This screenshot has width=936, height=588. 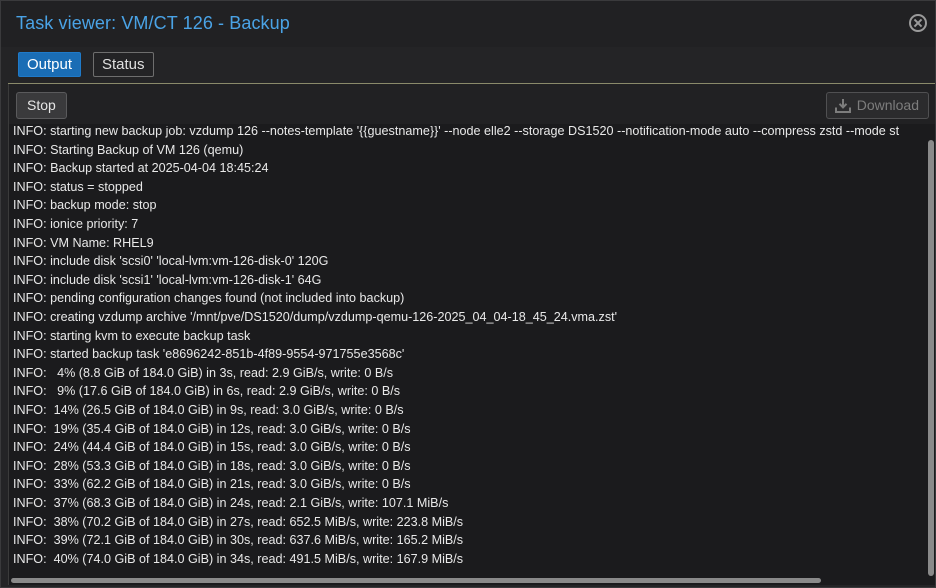 What do you see at coordinates (41, 105) in the screenshot?
I see `stop-button: Stop` at bounding box center [41, 105].